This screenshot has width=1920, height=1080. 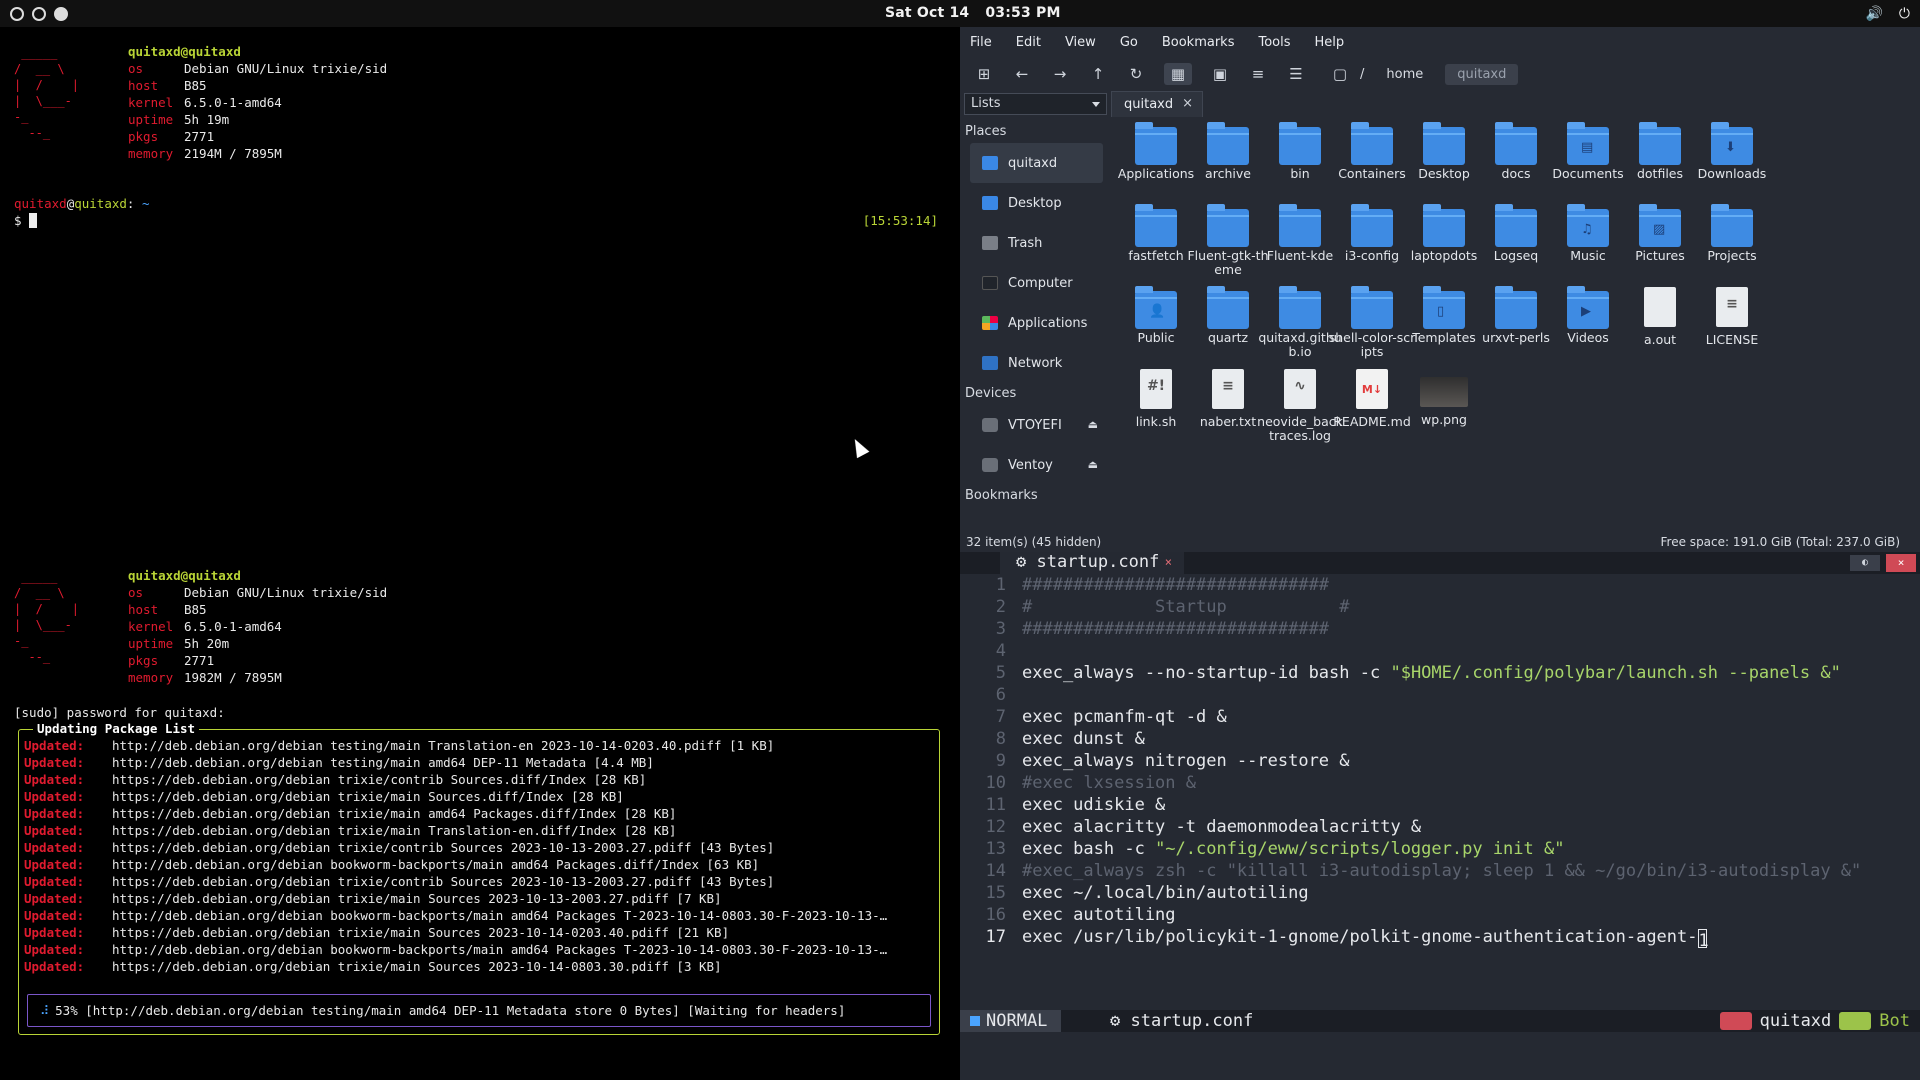 I want to click on up-icon: ↑, so click(x=1098, y=74).